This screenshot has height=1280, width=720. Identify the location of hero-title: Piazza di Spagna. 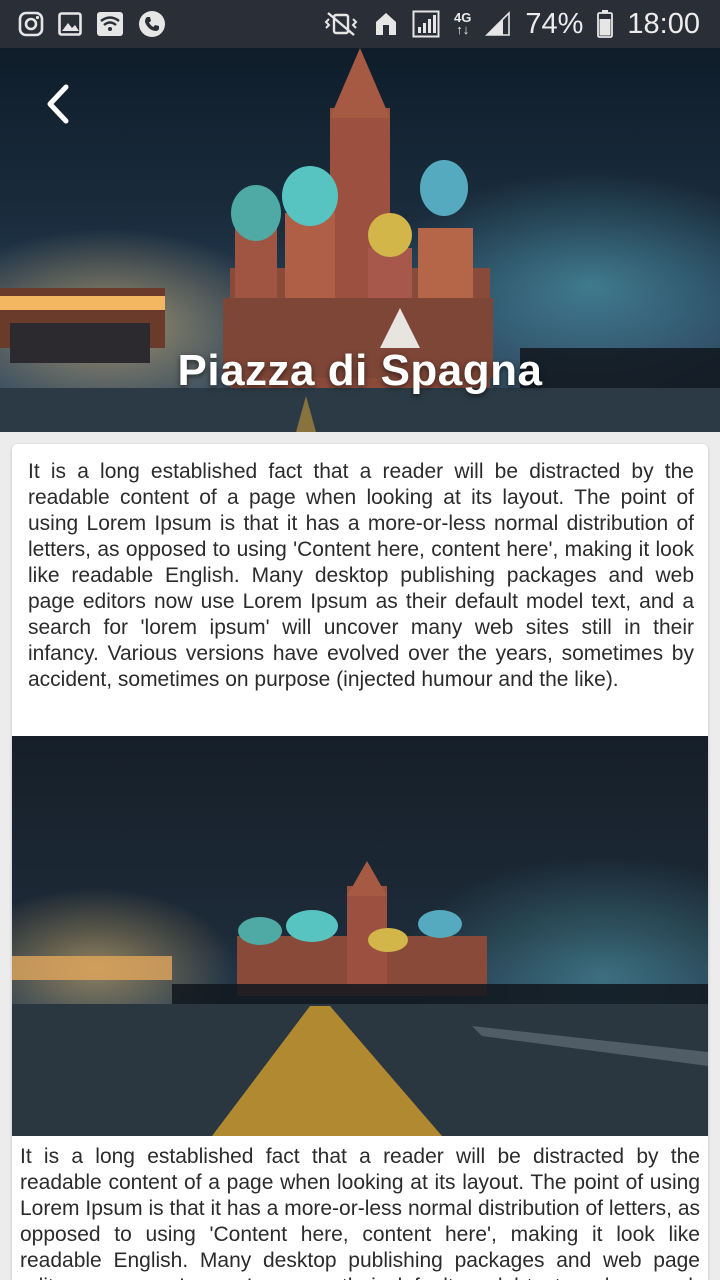
(360, 370).